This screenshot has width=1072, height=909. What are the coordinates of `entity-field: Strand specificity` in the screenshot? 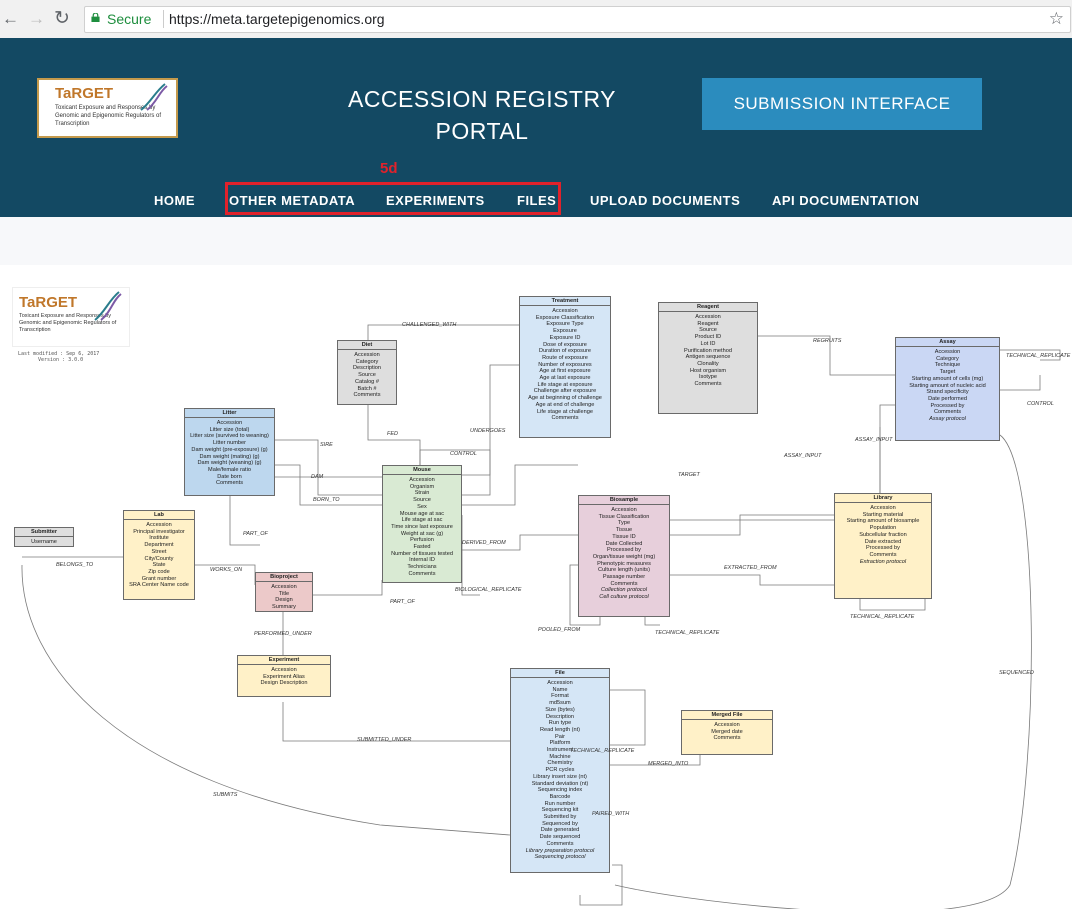 It's located at (947, 392).